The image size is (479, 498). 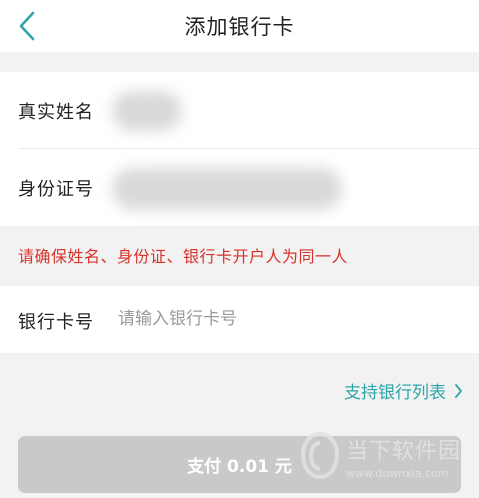 What do you see at coordinates (183, 256) in the screenshot?
I see `warning-text: 请确保姓名、身份证、银行卡开户人为同一人` at bounding box center [183, 256].